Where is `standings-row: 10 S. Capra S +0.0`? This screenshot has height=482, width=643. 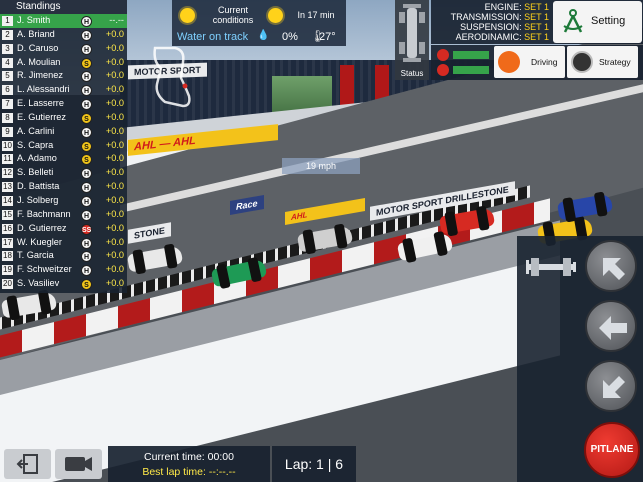
standings-row: 10 S. Capra S +0.0 is located at coordinates (63, 146).